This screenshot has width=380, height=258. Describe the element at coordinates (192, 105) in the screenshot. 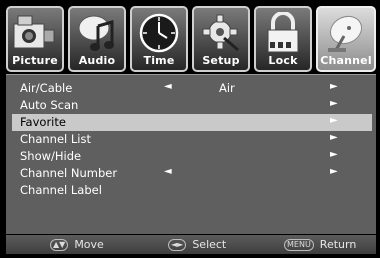

I see `menu-item-auto-scan: Auto Scan ►` at that location.